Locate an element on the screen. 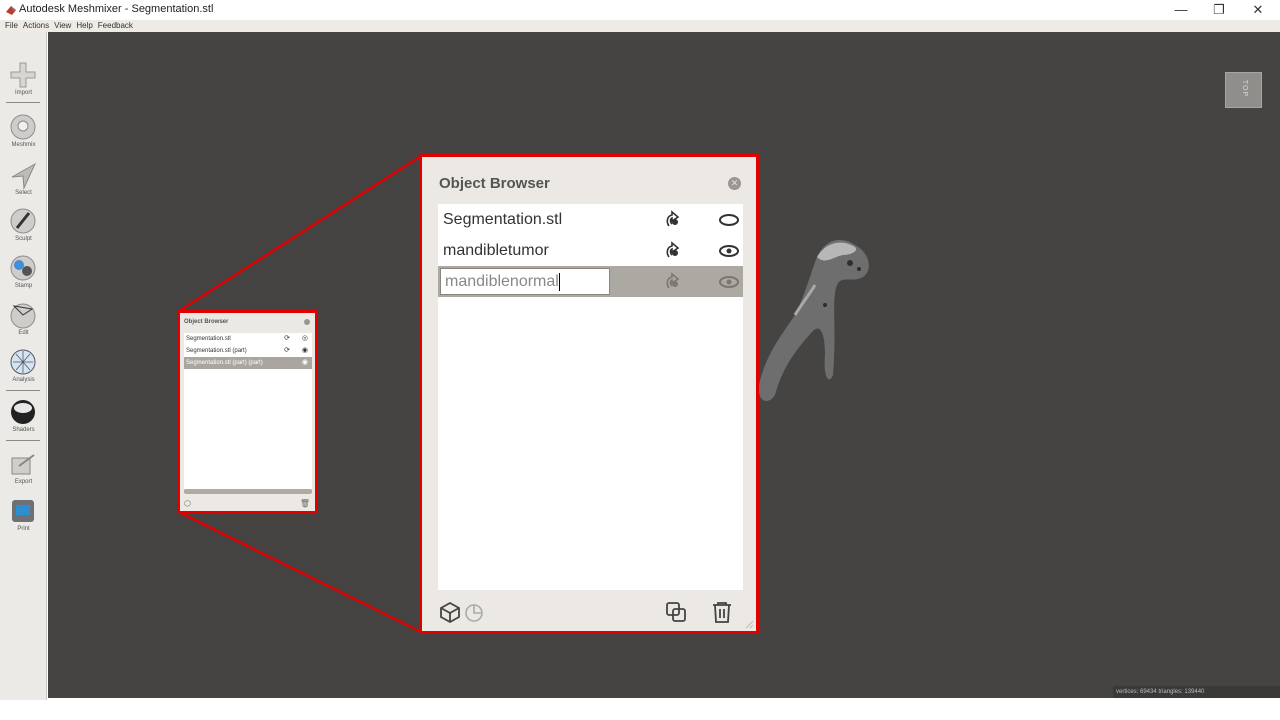  restore-button: ❐ is located at coordinates (1219, 10).